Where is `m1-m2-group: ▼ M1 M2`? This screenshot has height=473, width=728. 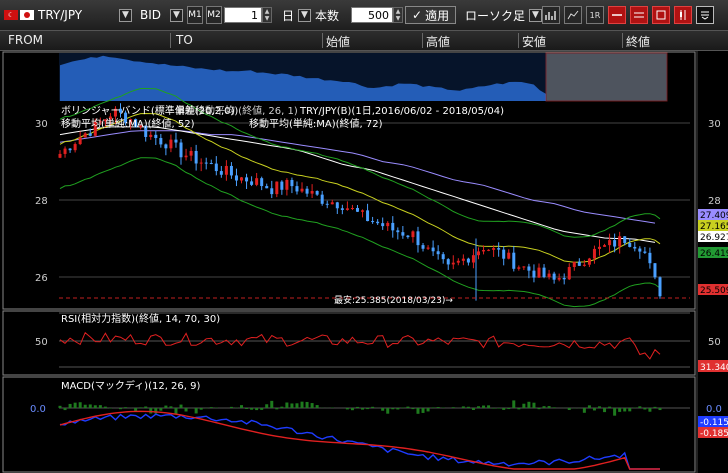 m1-m2-group: ▼ M1 M2 is located at coordinates (196, 15).